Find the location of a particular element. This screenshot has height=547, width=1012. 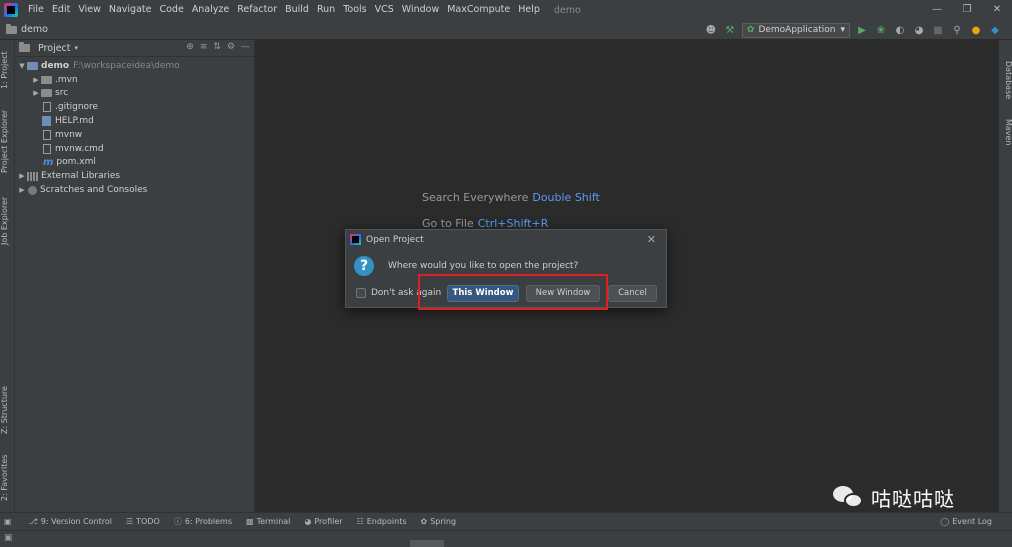

tree-item-mvnw-cmd: mvnw.cmd is located at coordinates (134, 149).